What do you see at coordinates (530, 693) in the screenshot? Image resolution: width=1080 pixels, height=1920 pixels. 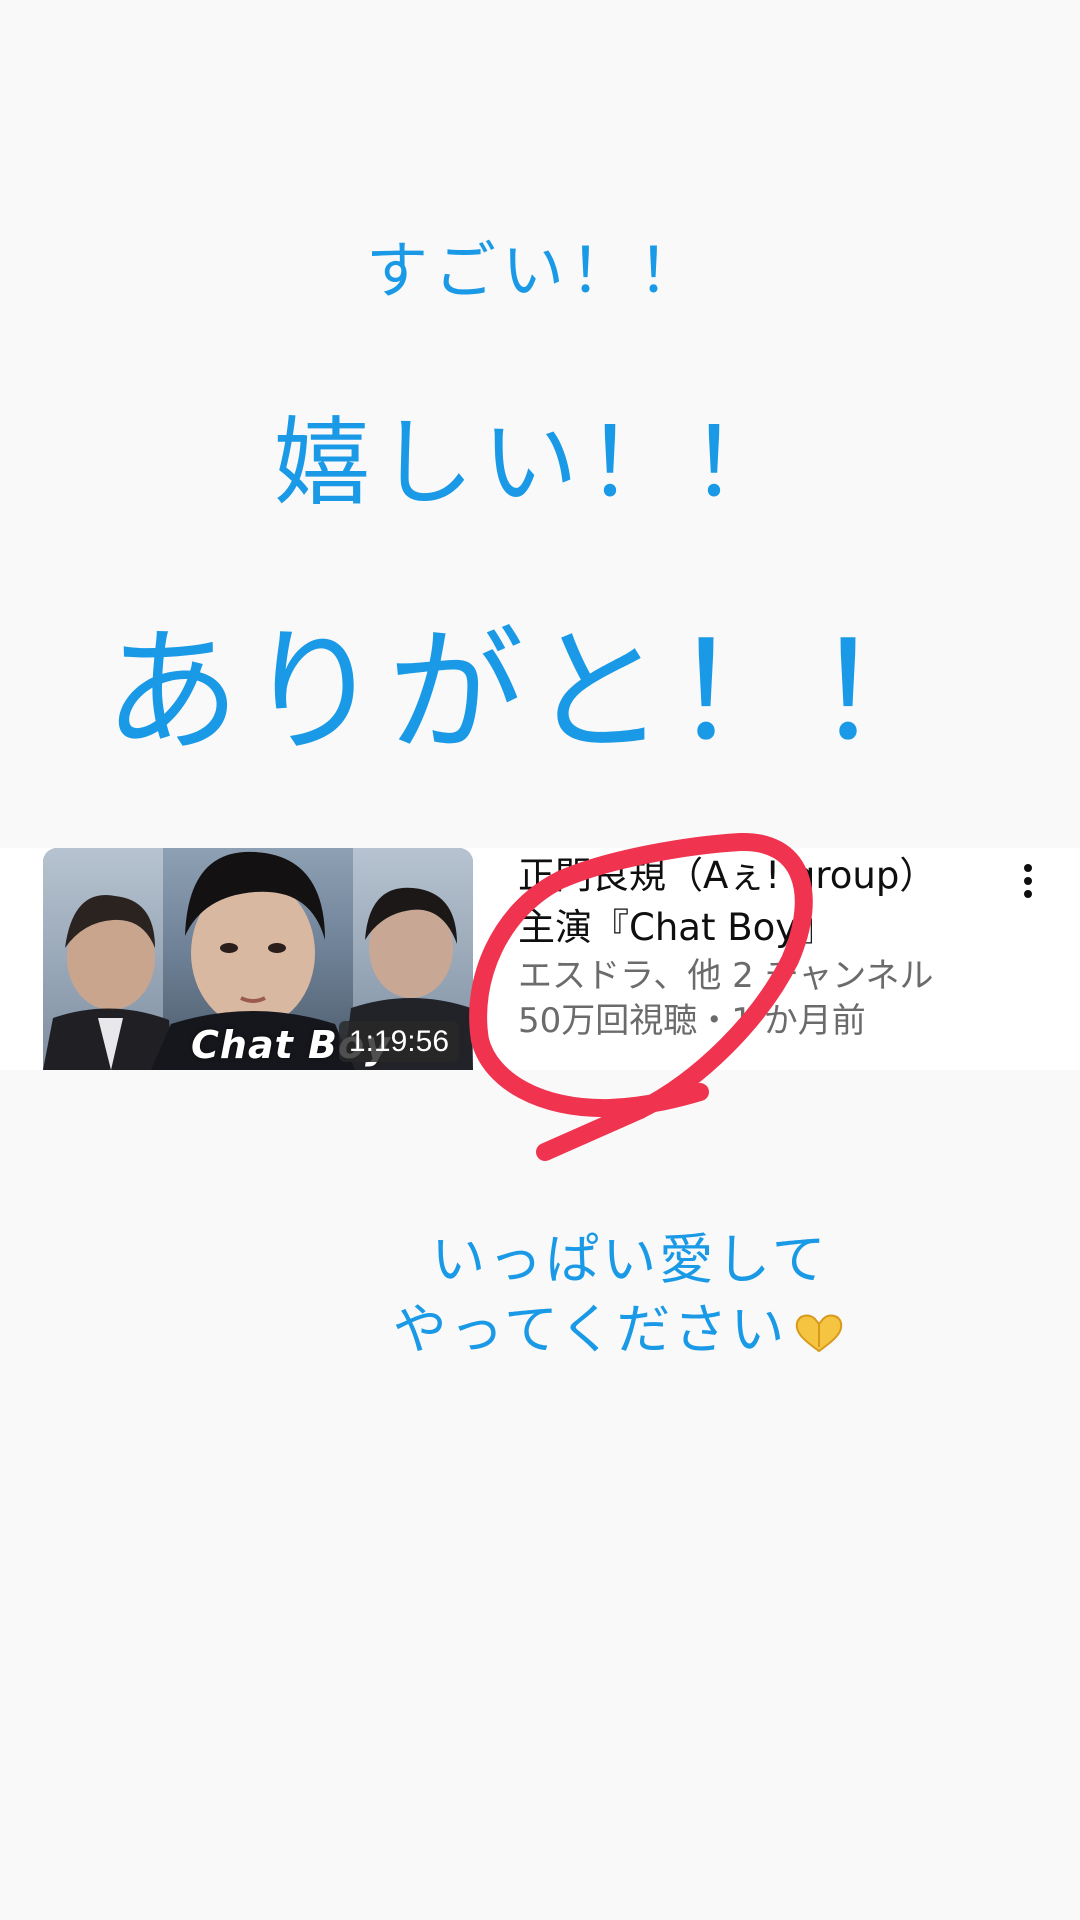 I see `caption-line-3: ありがと！！` at bounding box center [530, 693].